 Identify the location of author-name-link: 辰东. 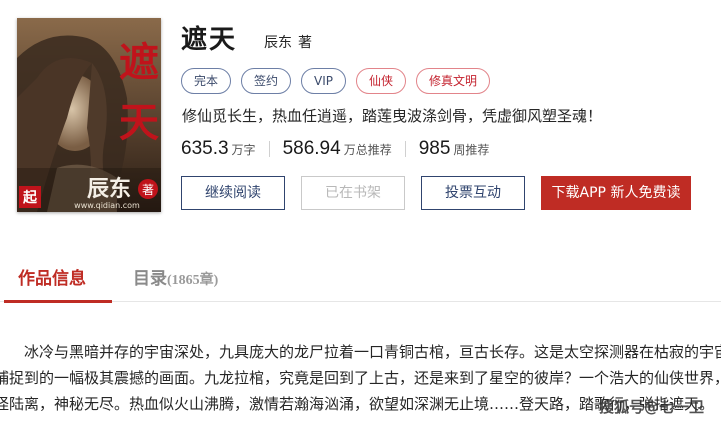
(278, 43).